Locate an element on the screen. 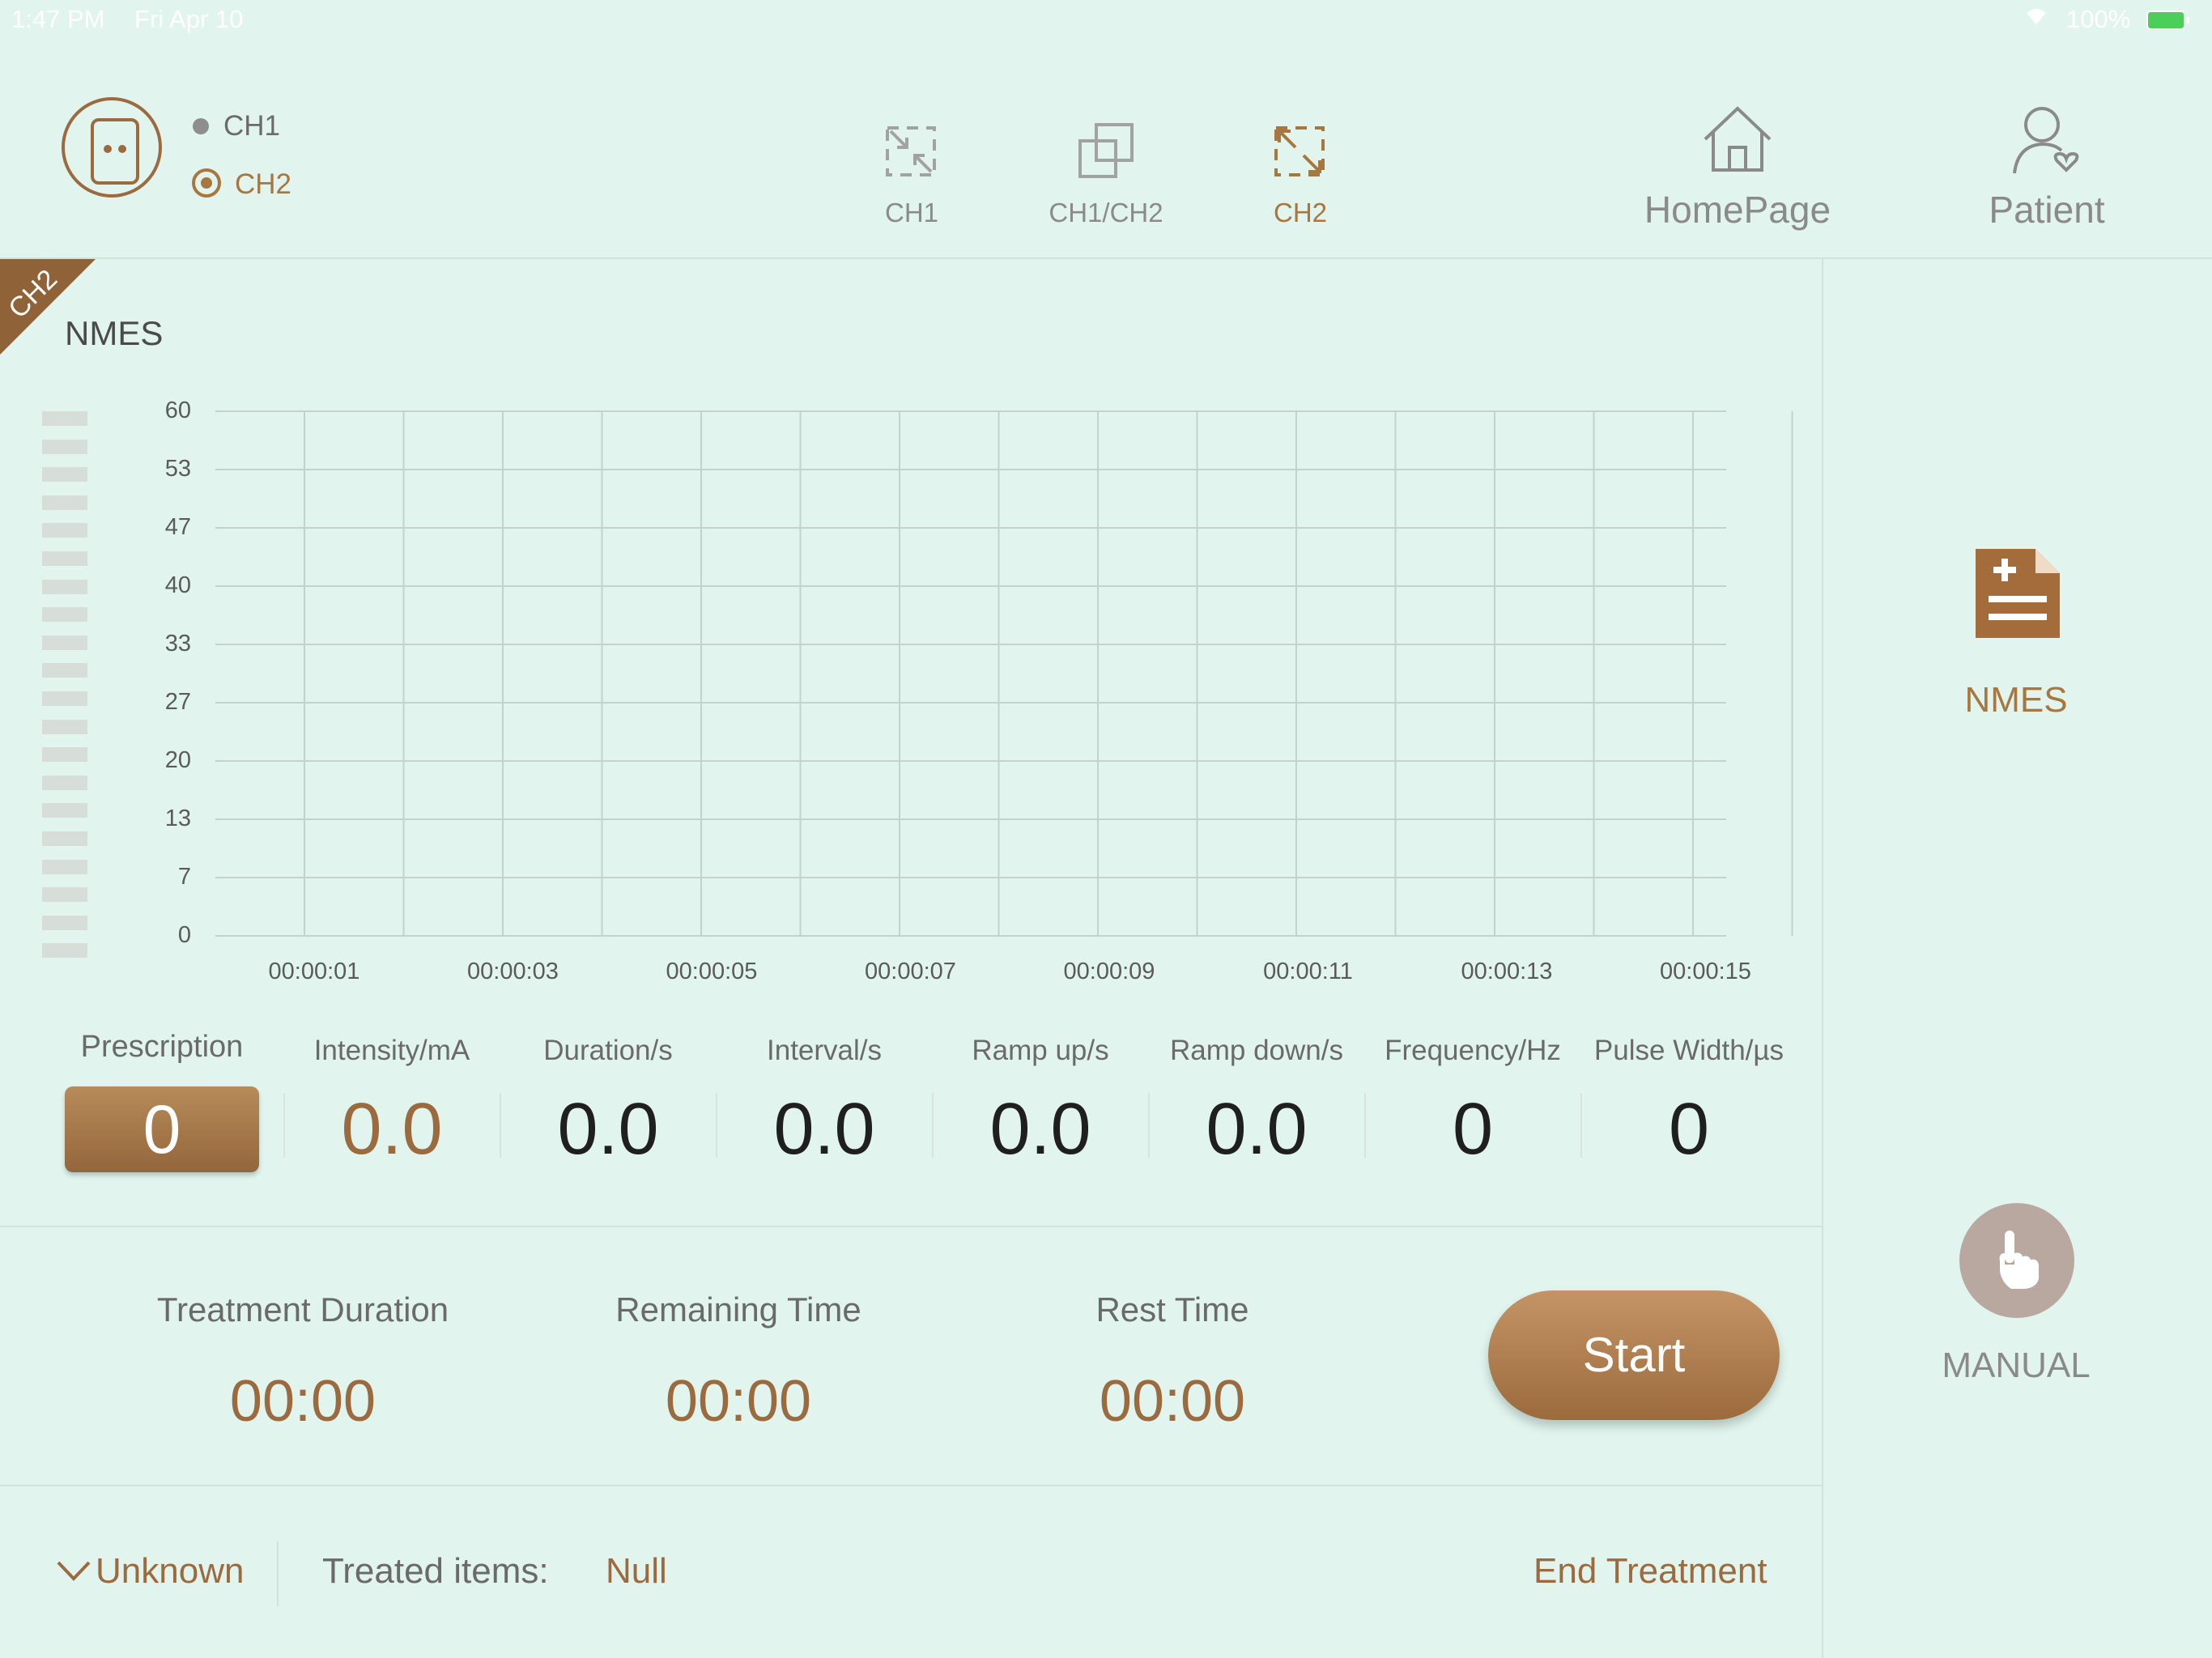 The height and width of the screenshot is (1658, 2212). patient-icon is located at coordinates (2046, 142).